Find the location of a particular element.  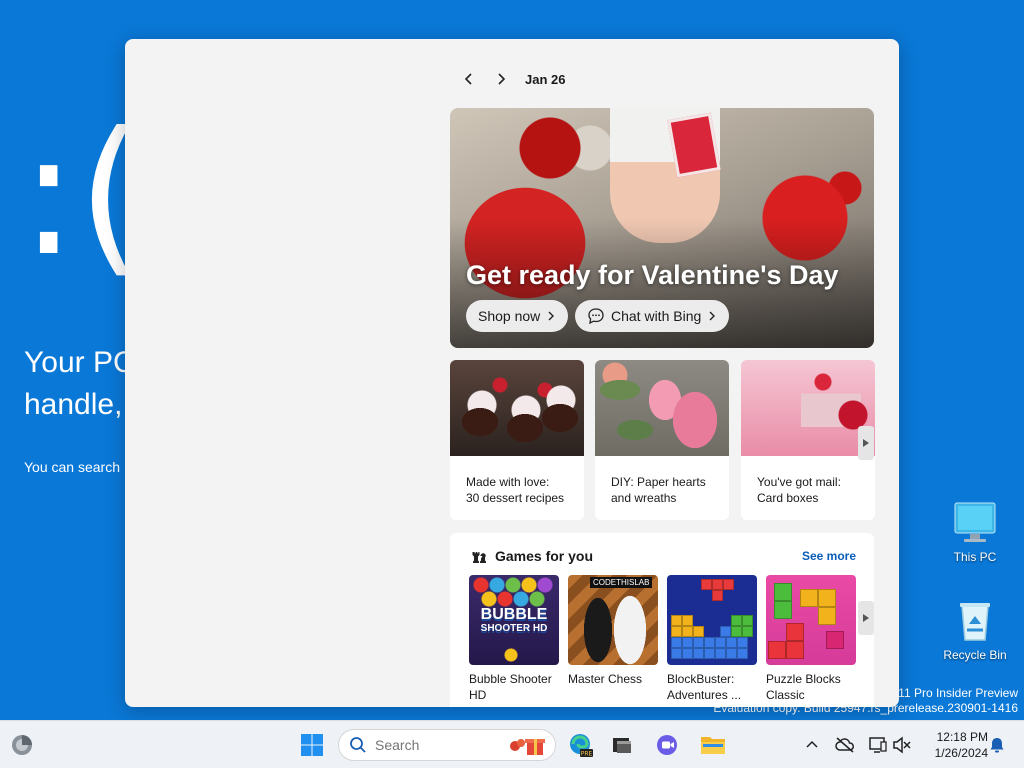

hero-title: Get ready for Valentine's Day is located at coordinates (652, 275).